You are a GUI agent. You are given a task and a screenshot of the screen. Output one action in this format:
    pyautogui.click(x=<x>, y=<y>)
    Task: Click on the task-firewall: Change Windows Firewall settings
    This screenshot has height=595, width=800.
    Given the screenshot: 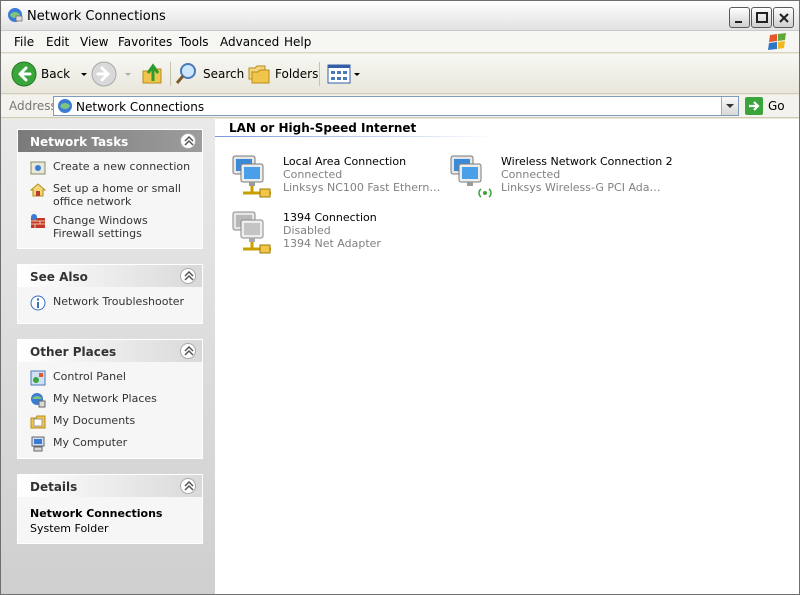 What is the action you would take?
    pyautogui.click(x=111, y=227)
    